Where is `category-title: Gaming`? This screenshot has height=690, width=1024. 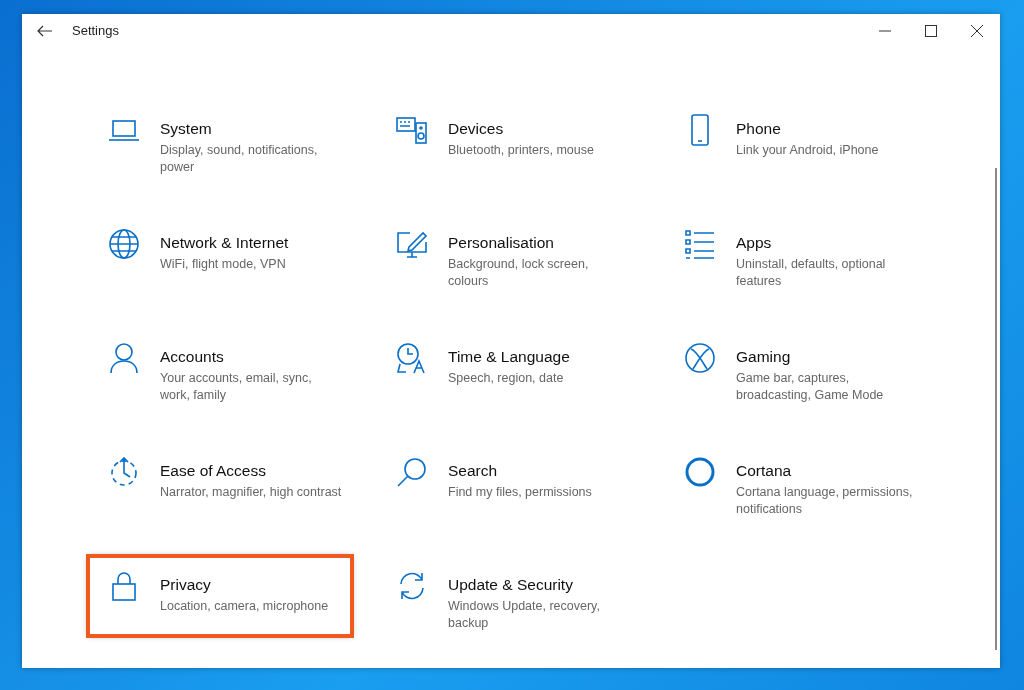
category-title: Gaming is located at coordinates (764, 357).